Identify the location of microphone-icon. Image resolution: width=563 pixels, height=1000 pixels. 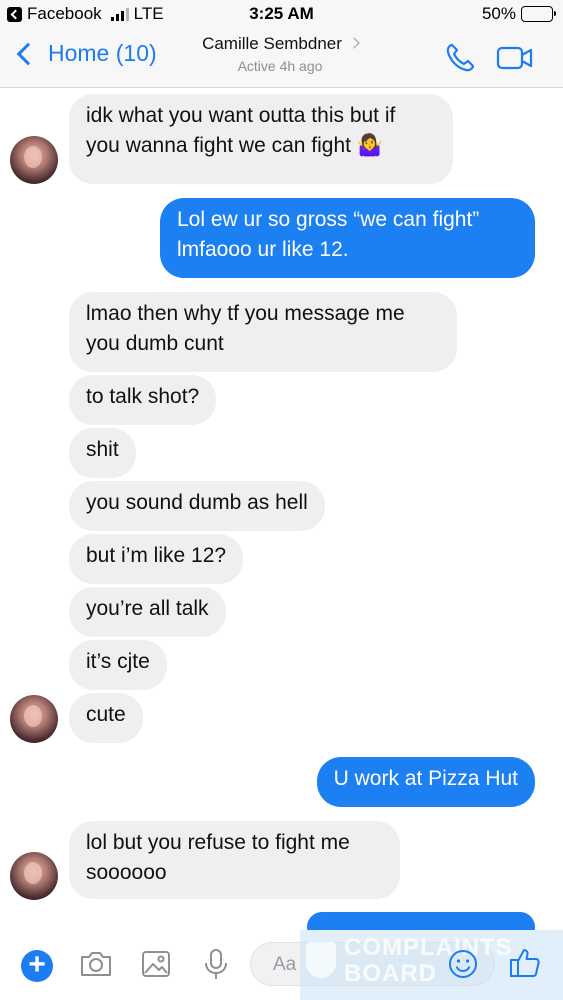
(216, 964).